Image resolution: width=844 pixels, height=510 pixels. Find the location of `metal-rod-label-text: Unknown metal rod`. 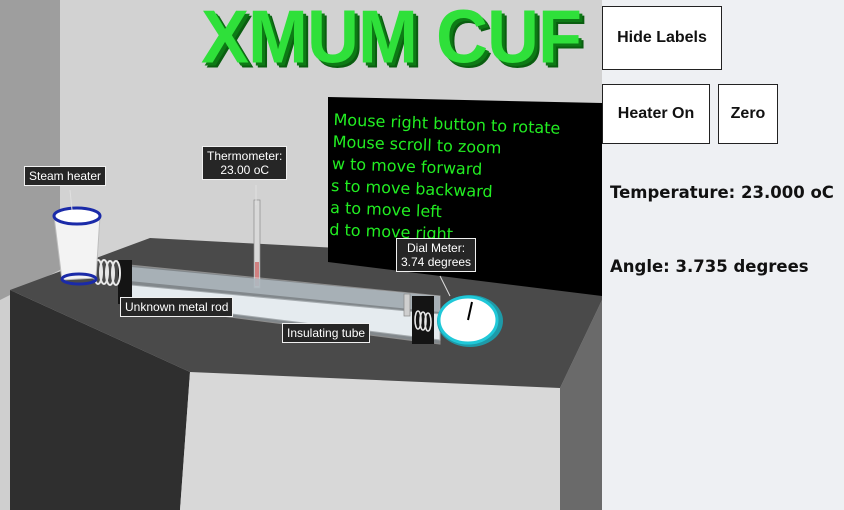

metal-rod-label-text: Unknown metal rod is located at coordinates (177, 307).